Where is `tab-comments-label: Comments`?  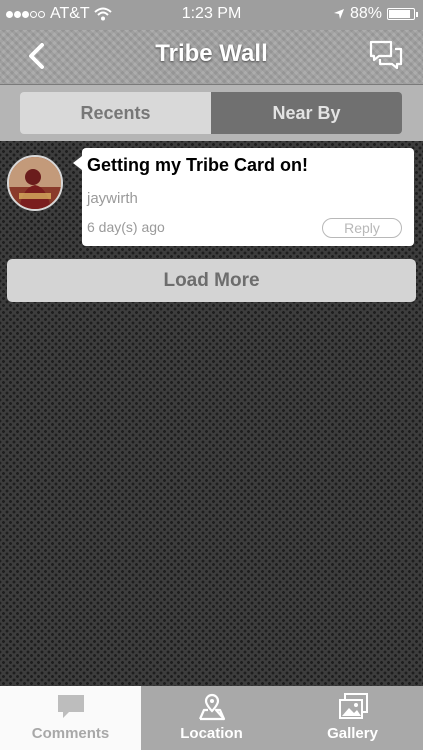 tab-comments-label: Comments is located at coordinates (70, 733).